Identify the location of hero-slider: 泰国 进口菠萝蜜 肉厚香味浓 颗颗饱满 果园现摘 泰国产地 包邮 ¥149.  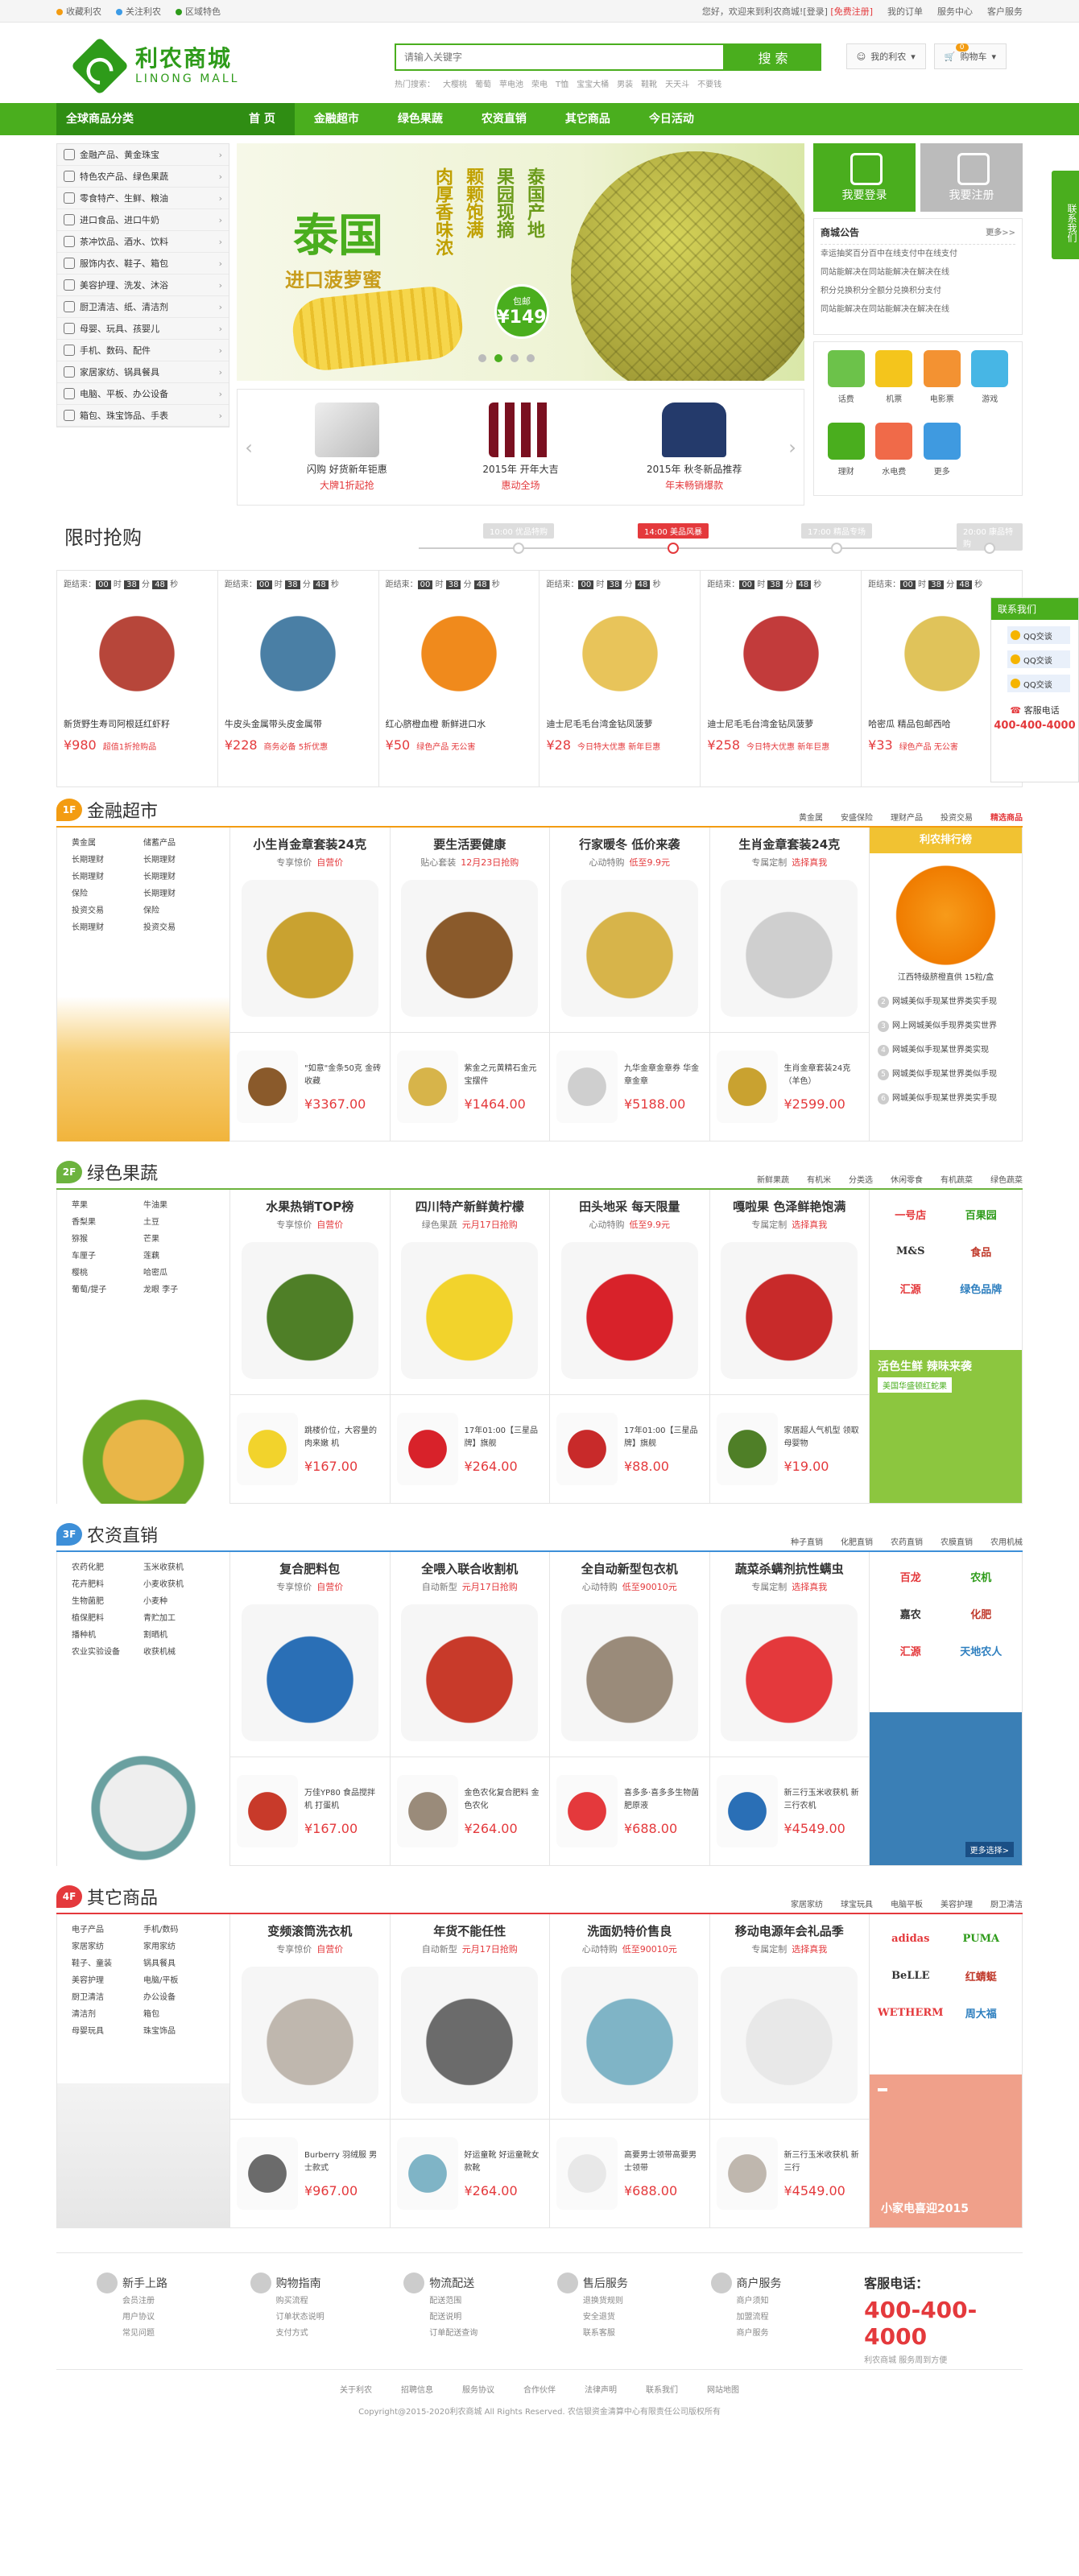
(520, 262).